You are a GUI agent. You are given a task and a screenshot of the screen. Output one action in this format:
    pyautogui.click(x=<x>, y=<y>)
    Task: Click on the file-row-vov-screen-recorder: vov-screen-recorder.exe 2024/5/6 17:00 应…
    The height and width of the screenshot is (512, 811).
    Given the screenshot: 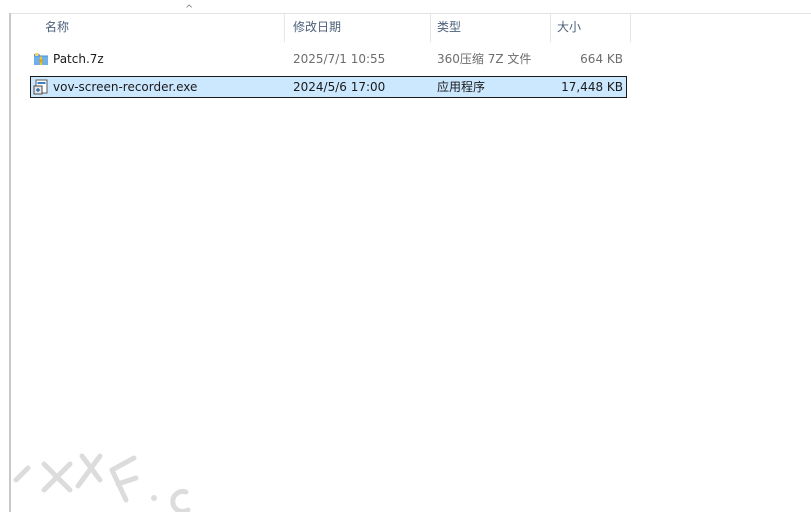 What is the action you would take?
    pyautogui.click(x=328, y=87)
    